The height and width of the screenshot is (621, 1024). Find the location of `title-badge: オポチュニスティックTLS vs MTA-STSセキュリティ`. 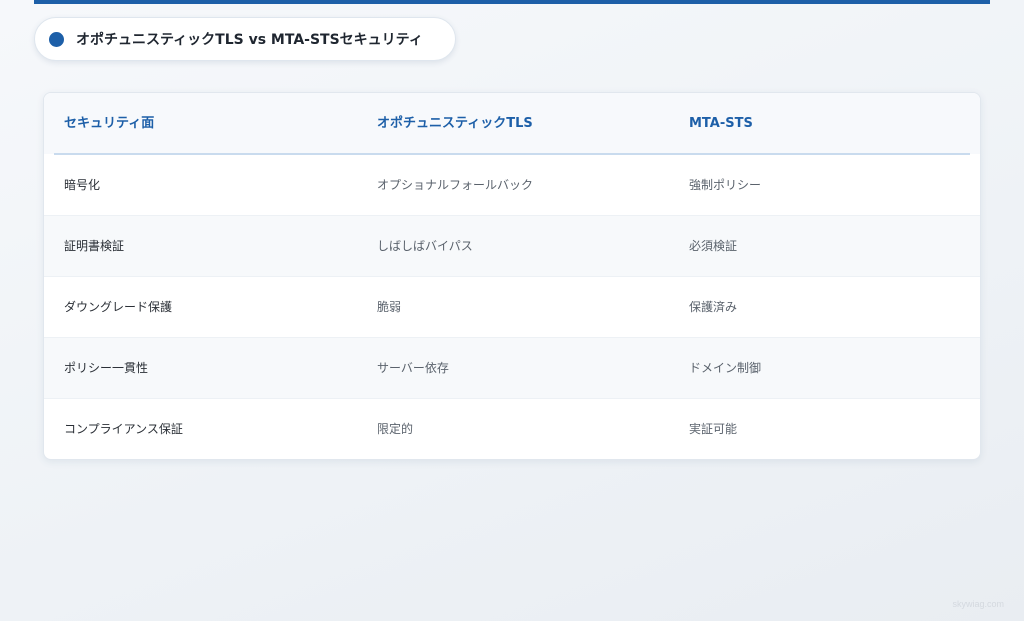

title-badge: オポチュニスティックTLS vs MTA-STSセキュリティ is located at coordinates (245, 39).